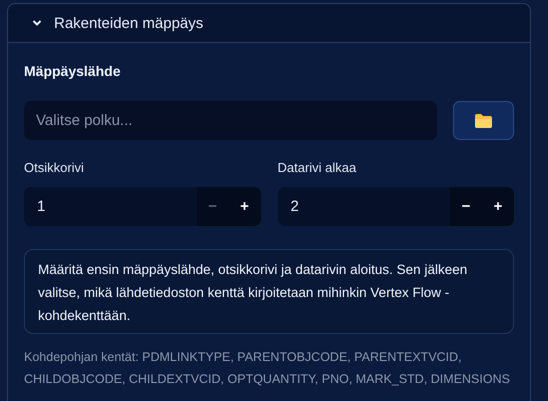  What do you see at coordinates (396, 206) in the screenshot?
I see `number-field: 2 − +` at bounding box center [396, 206].